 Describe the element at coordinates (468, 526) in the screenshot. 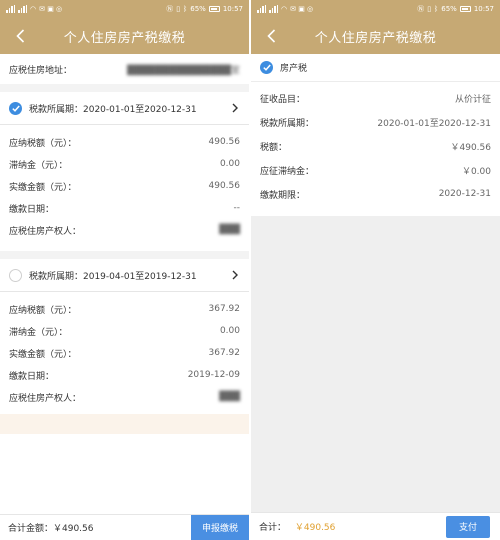

I see `pay-button: 支付` at that location.